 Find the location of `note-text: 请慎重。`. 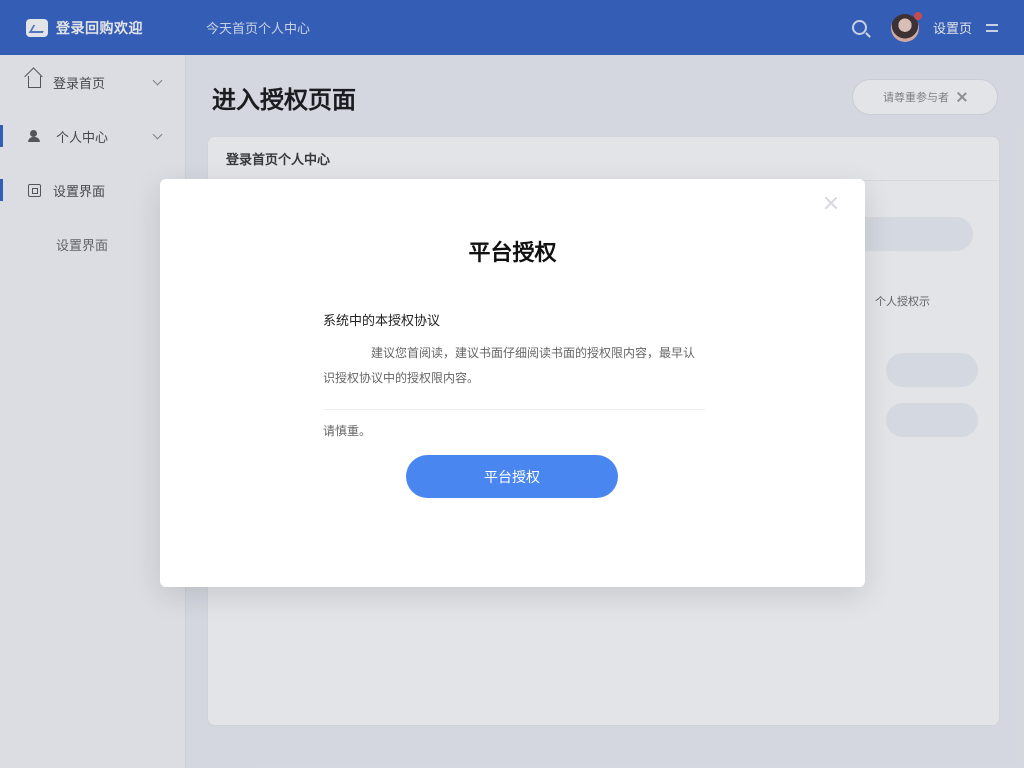

note-text: 请慎重。 is located at coordinates (347, 431).